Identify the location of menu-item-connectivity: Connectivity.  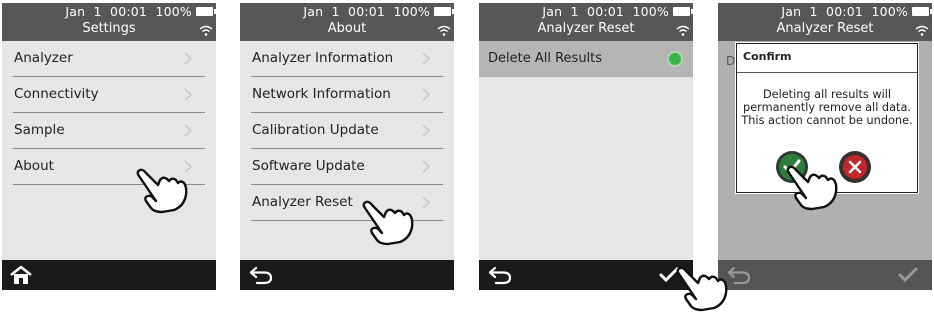
(109, 95).